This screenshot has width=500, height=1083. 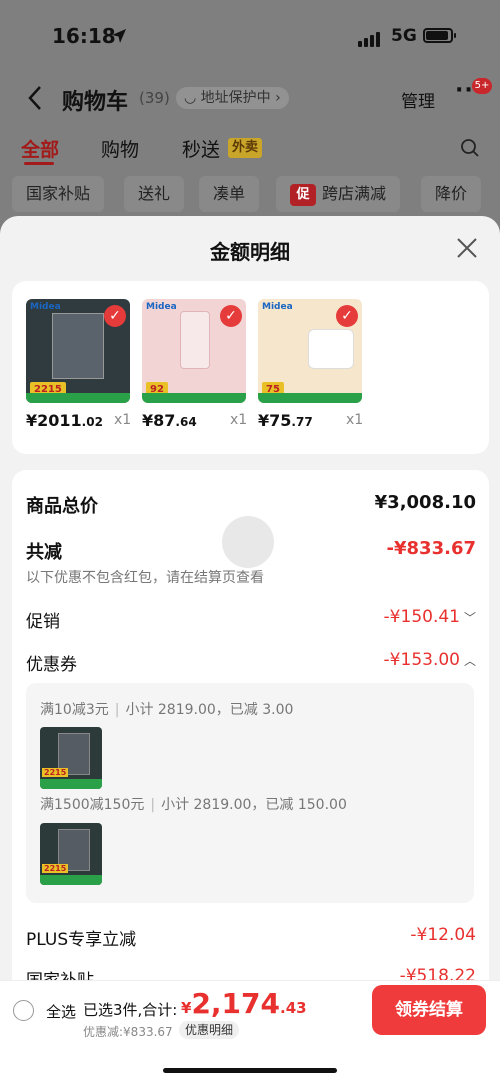 I want to click on checkout-button: 领券结算, so click(x=429, y=1010).